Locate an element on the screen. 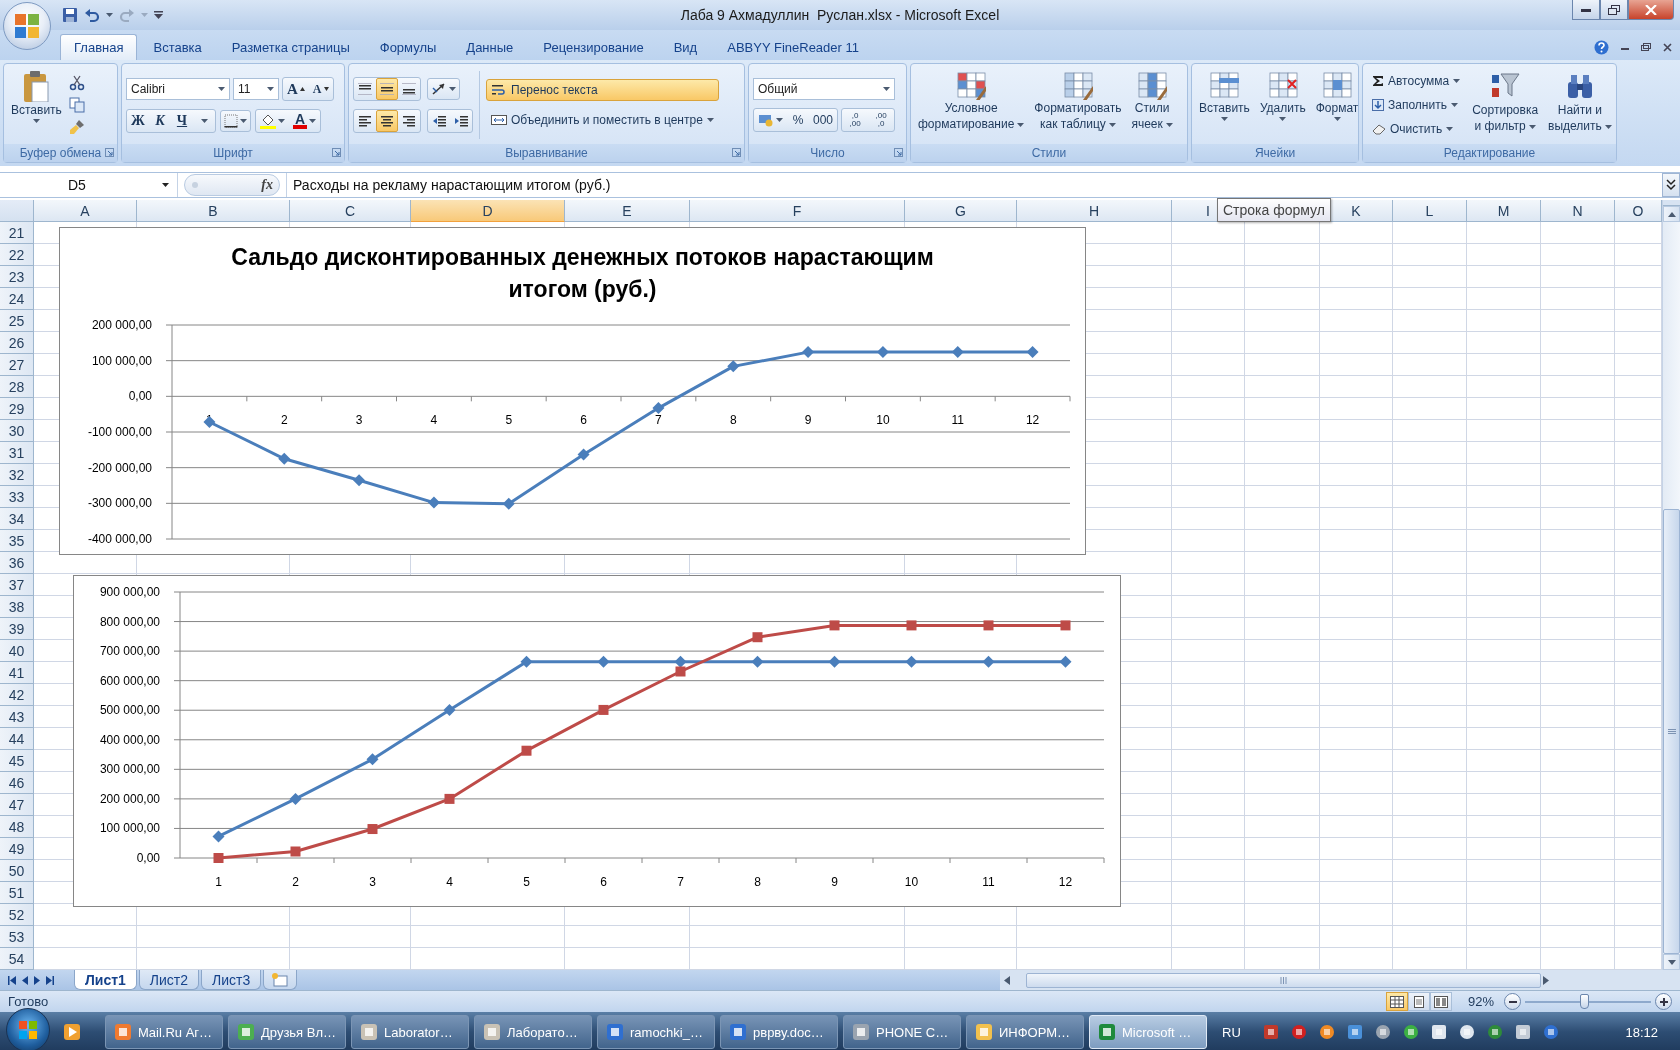 Image resolution: width=1680 pixels, height=1050 pixels. zoom-in-button is located at coordinates (1663, 1001).